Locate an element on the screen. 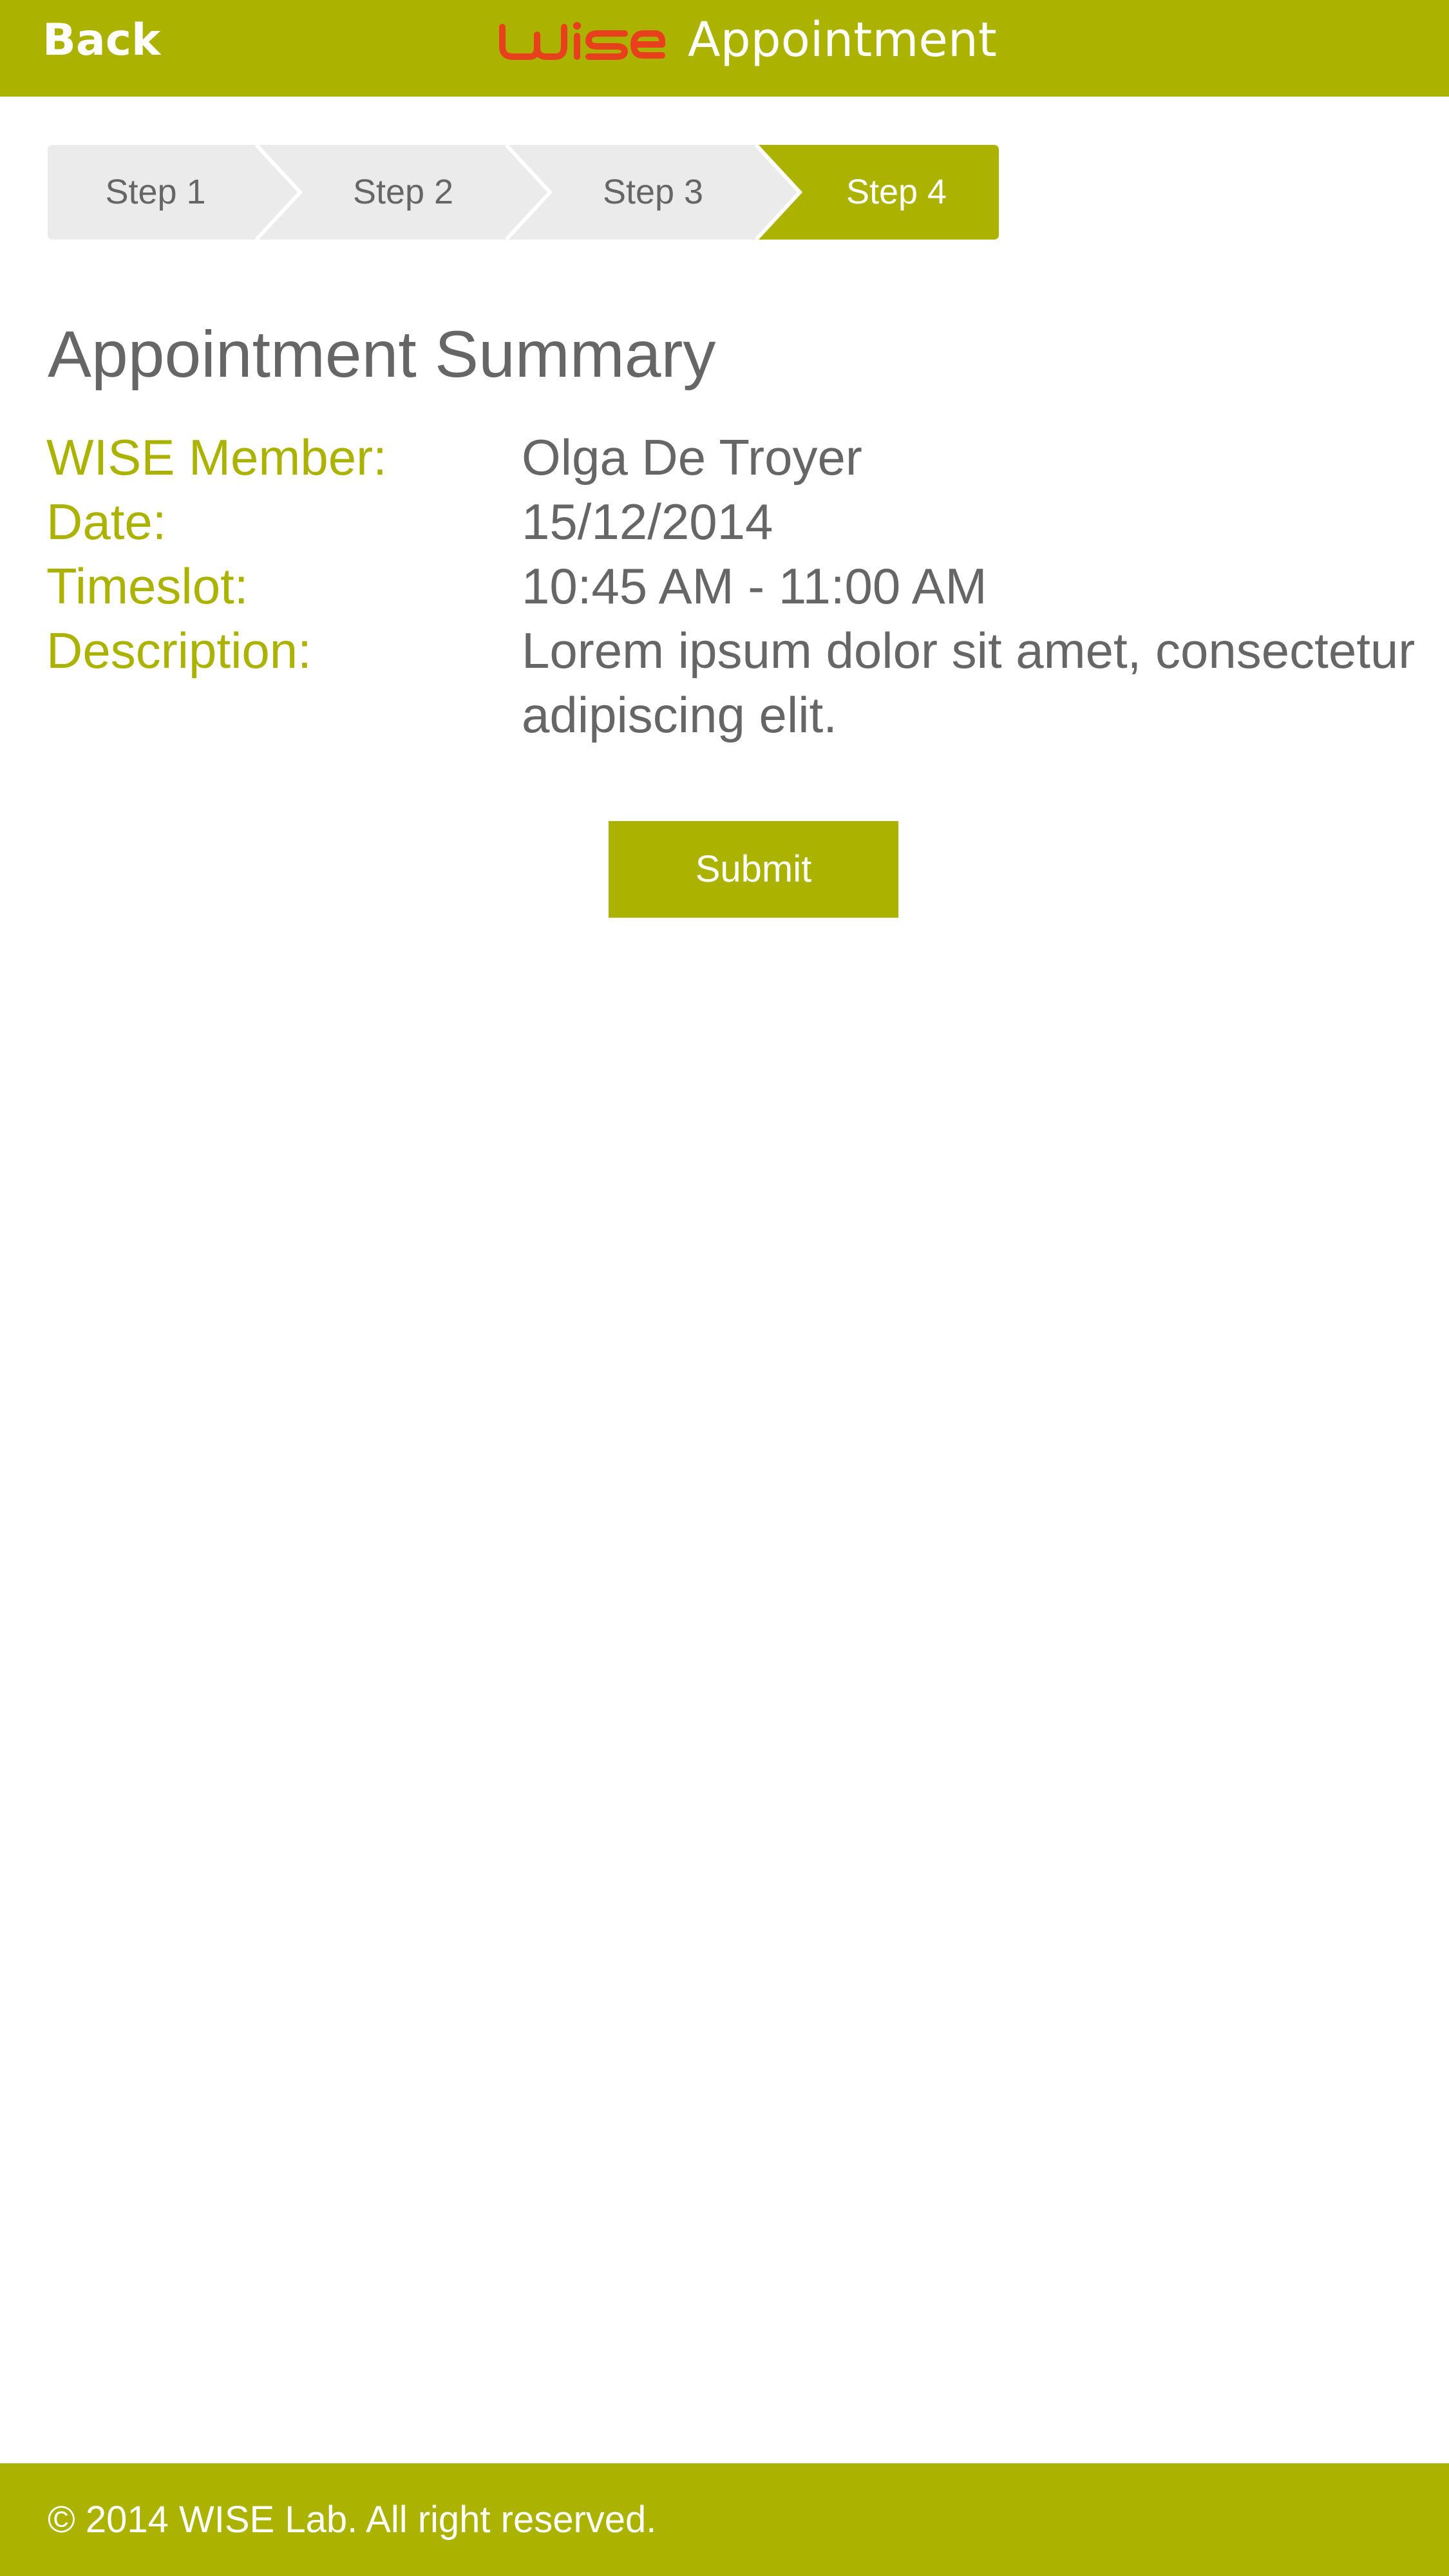 Image resolution: width=1449 pixels, height=2576 pixels. member-value: Olga De Troyer is located at coordinates (692, 458).